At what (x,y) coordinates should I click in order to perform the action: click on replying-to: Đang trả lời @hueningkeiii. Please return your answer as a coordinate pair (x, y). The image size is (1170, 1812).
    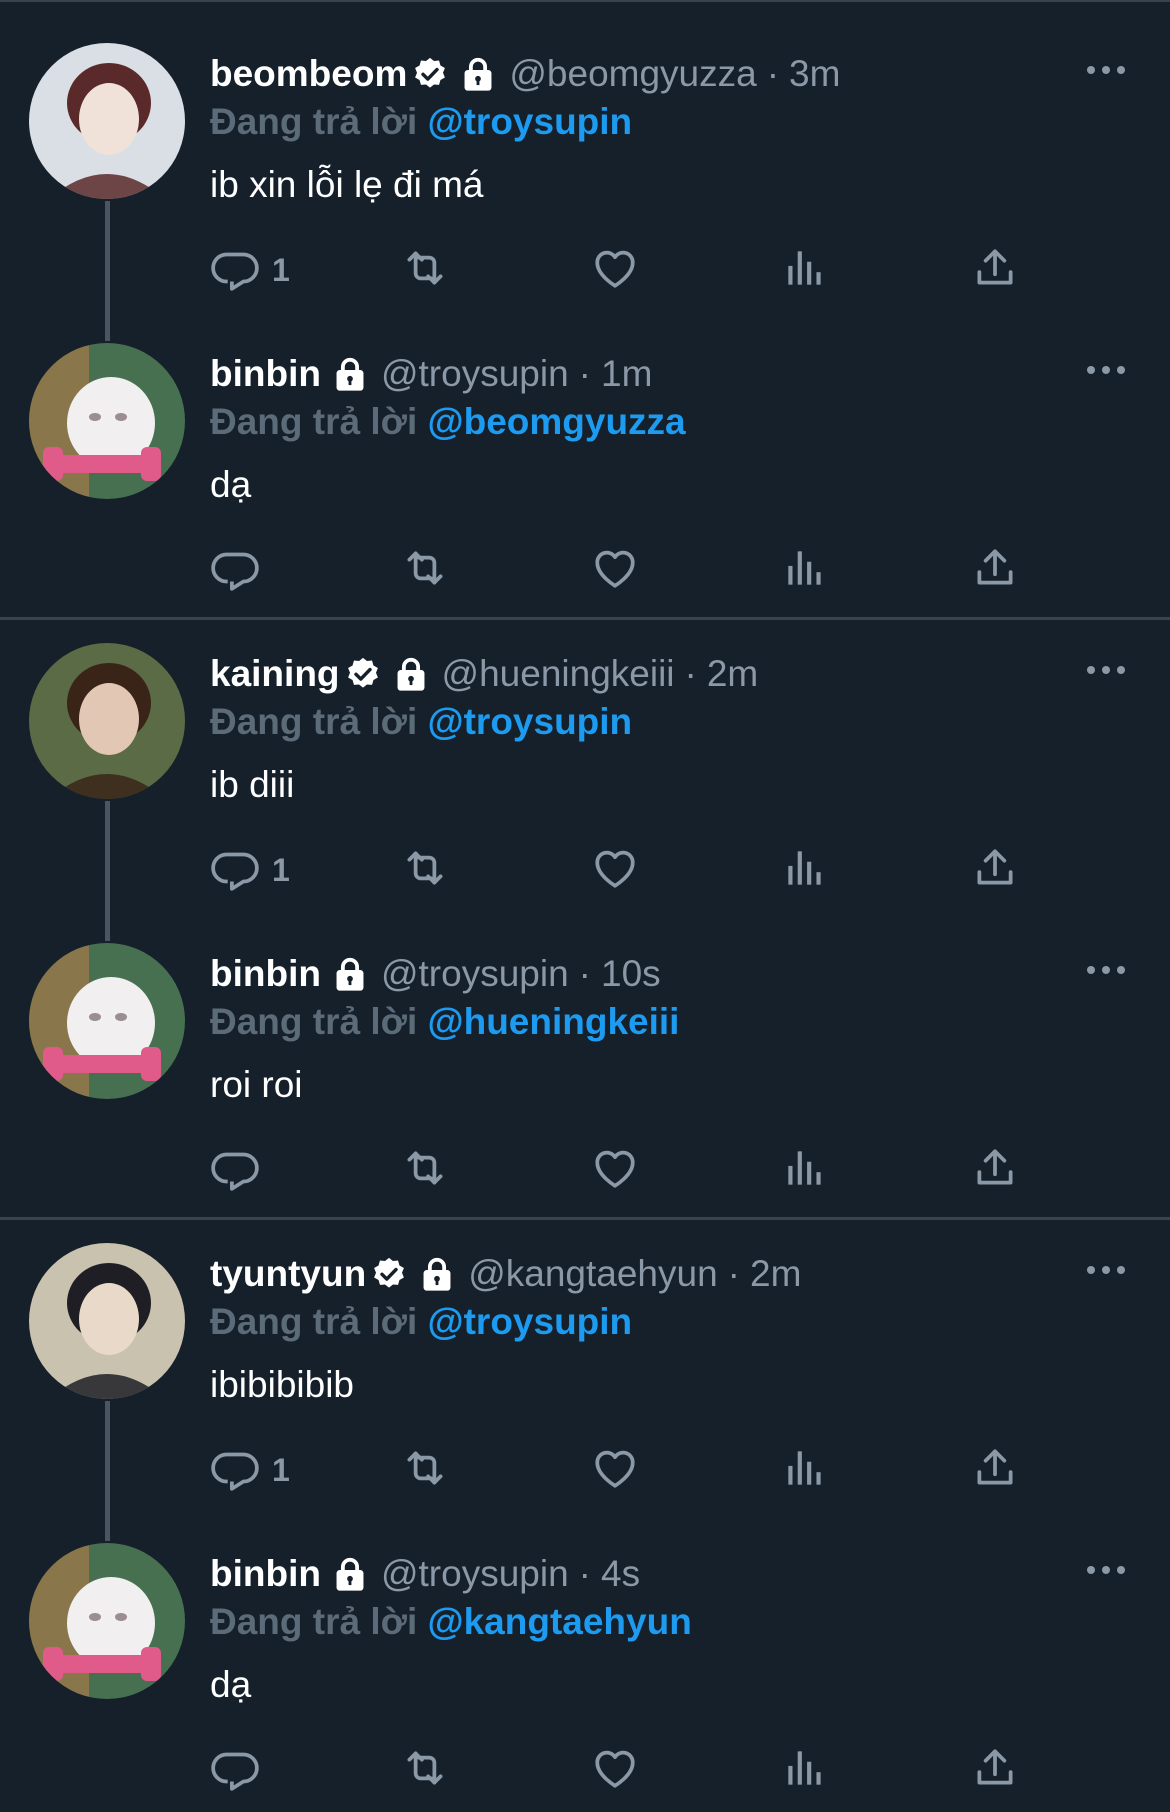
    Looking at the image, I should click on (444, 1022).